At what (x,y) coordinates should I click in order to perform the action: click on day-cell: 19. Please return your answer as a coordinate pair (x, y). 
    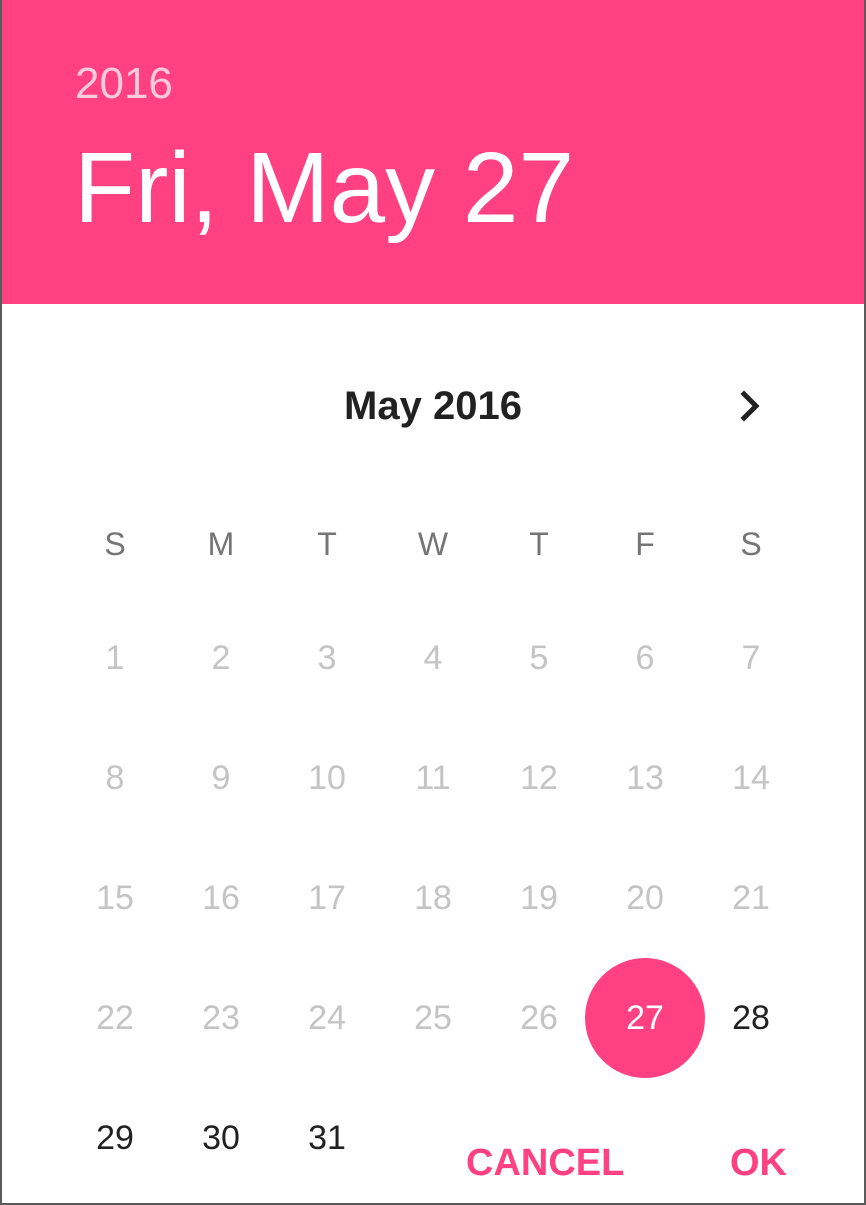
    Looking at the image, I should click on (539, 898).